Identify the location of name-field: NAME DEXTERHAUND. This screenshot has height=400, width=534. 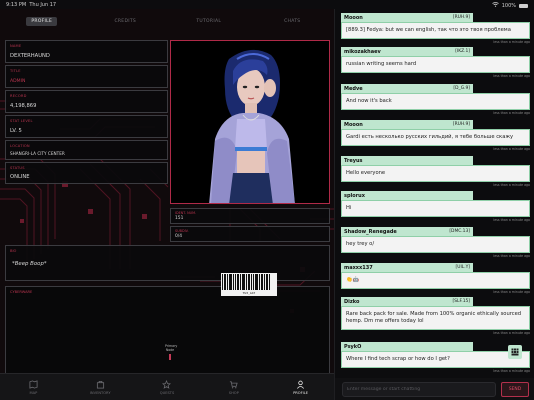
(86, 51).